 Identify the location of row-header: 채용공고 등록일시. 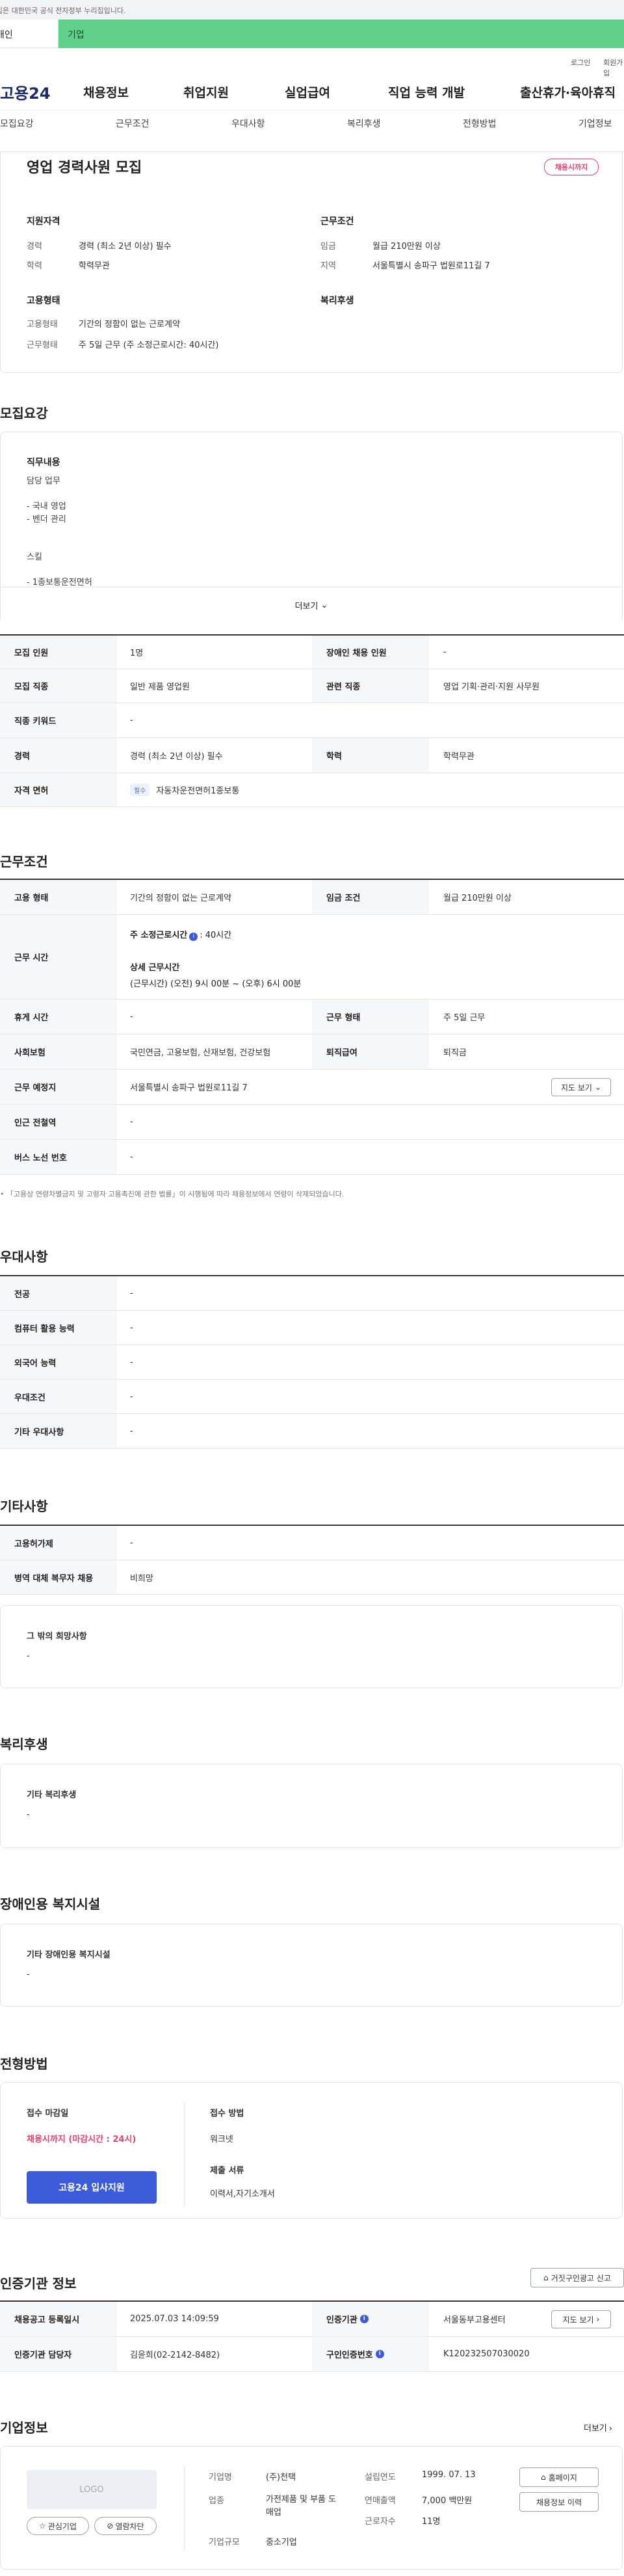
(58, 2319).